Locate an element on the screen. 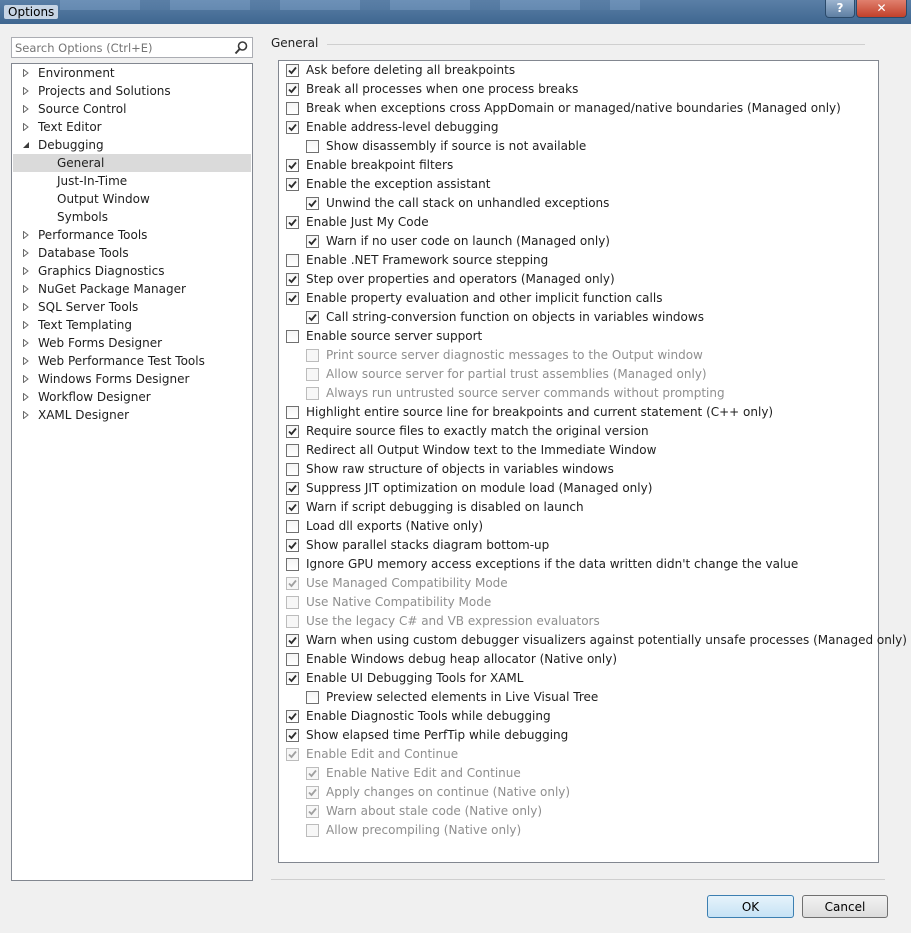 The image size is (911, 933). footer-divider is located at coordinates (578, 879).